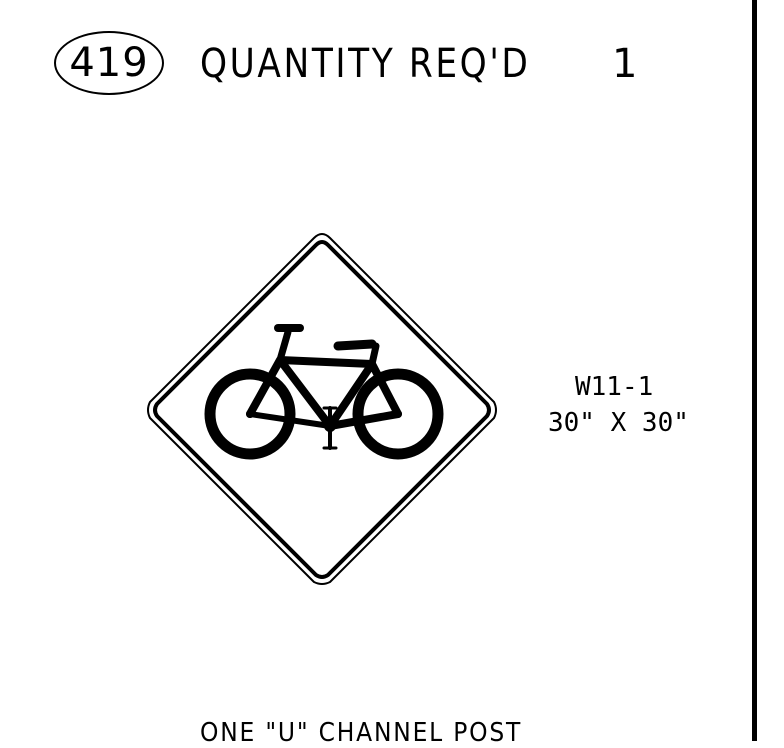 The image size is (784, 748). Describe the element at coordinates (361, 733) in the screenshot. I see `mounting-note: ONE "U" CHANNEL POST` at that location.